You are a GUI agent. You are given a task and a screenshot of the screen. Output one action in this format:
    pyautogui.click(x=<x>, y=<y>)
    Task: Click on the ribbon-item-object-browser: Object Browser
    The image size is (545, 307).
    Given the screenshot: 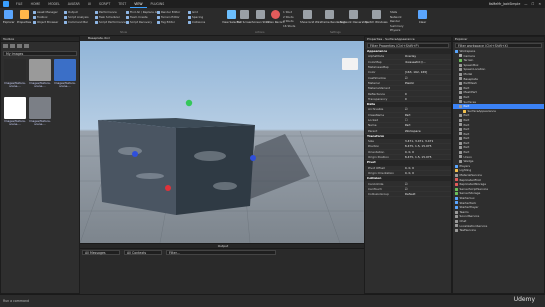 What is the action you would take?
    pyautogui.click(x=45, y=22)
    